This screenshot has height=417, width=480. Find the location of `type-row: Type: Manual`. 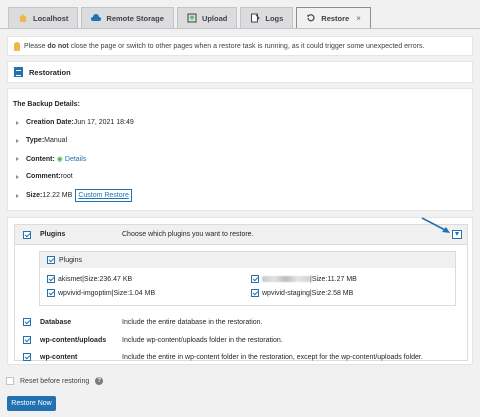

type-row: Type: Manual is located at coordinates (41, 140).